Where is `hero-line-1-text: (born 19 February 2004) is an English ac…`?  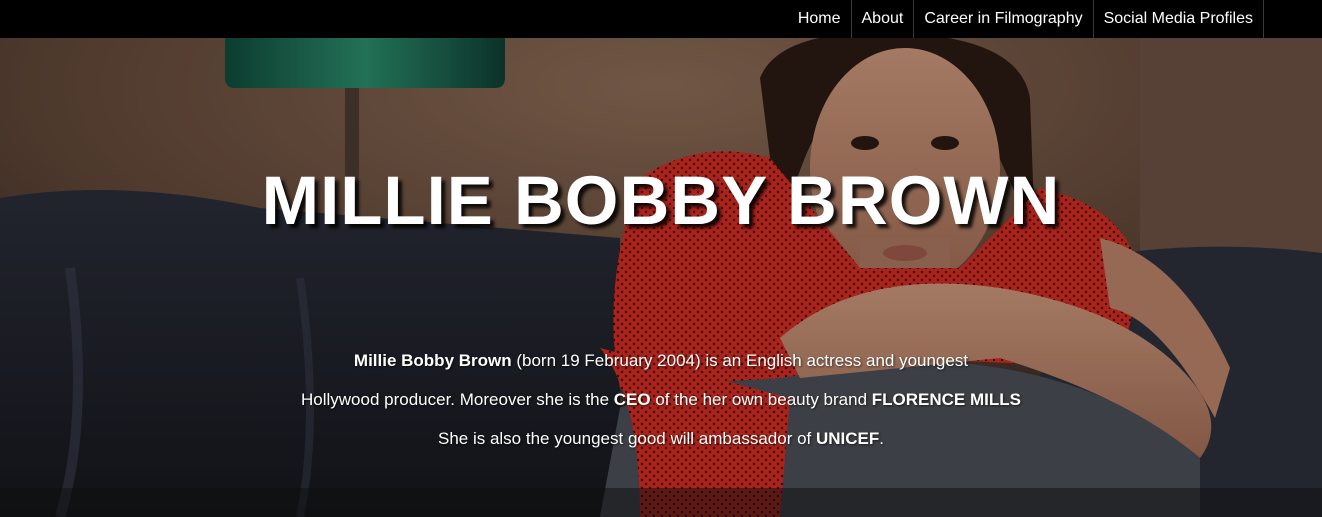
hero-line-1-text: (born 19 February 2004) is an English ac… is located at coordinates (740, 360).